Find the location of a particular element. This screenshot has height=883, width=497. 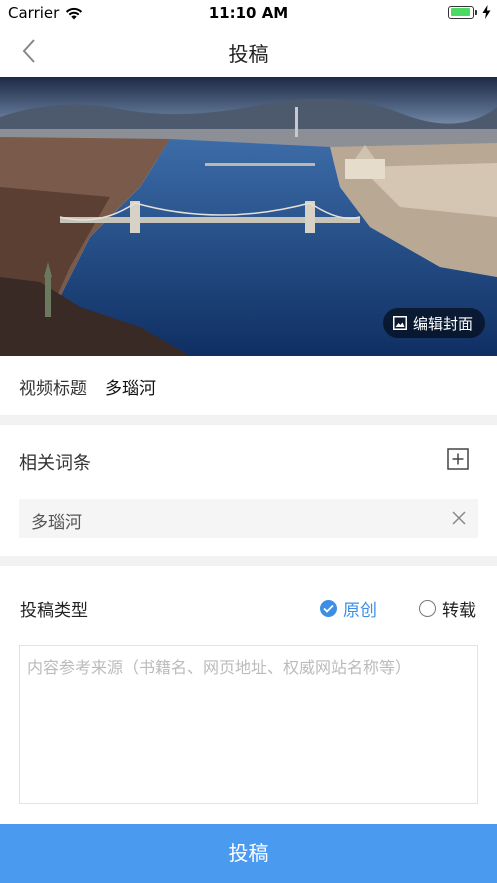

radio-checked-icon is located at coordinates (328, 608).